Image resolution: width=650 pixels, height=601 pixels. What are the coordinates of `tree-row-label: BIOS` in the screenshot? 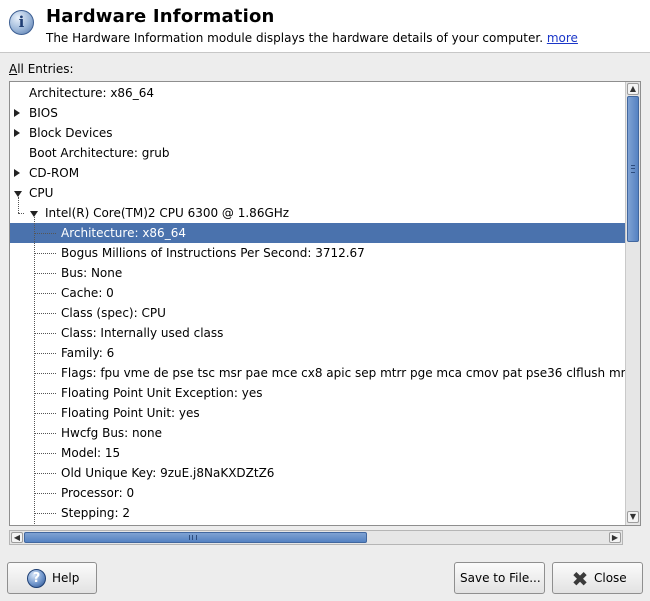 It's located at (43, 113).